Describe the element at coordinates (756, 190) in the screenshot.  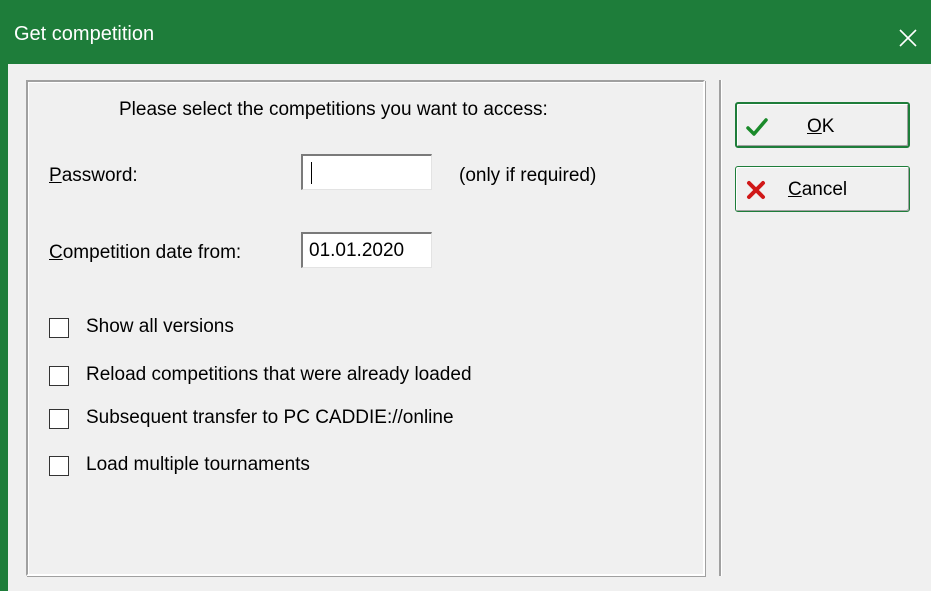
I see `red-x-icon` at that location.